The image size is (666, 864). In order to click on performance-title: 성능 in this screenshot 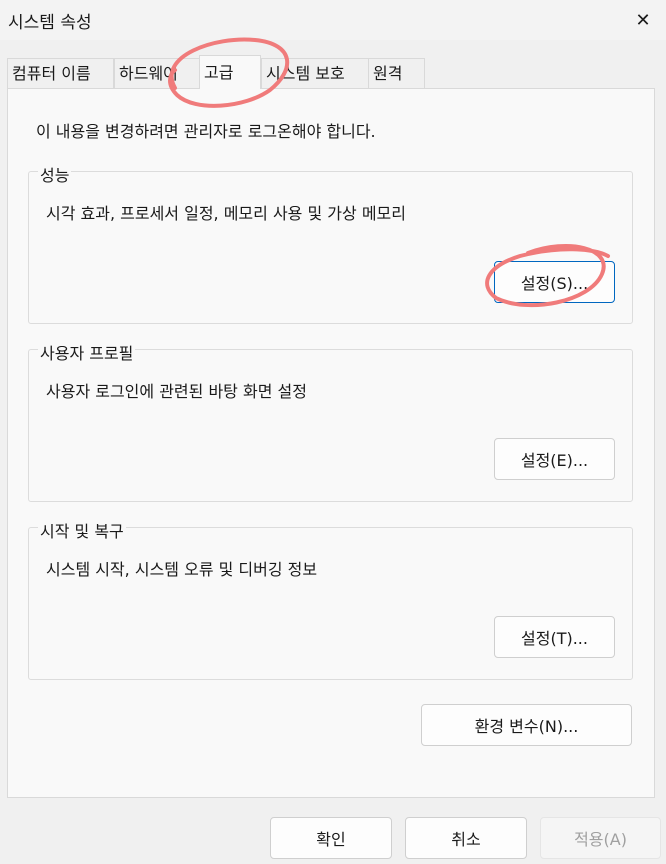, I will do `click(55, 174)`.